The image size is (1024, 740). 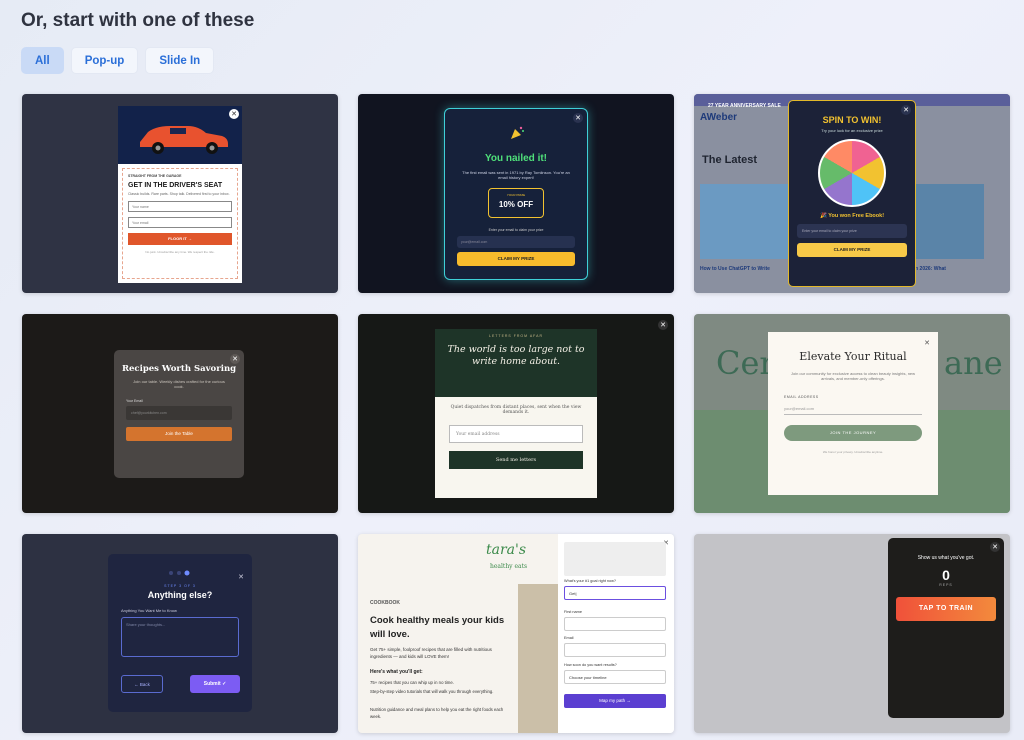 What do you see at coordinates (590, 665) in the screenshot?
I see `field-label: How soon do you want results?` at bounding box center [590, 665].